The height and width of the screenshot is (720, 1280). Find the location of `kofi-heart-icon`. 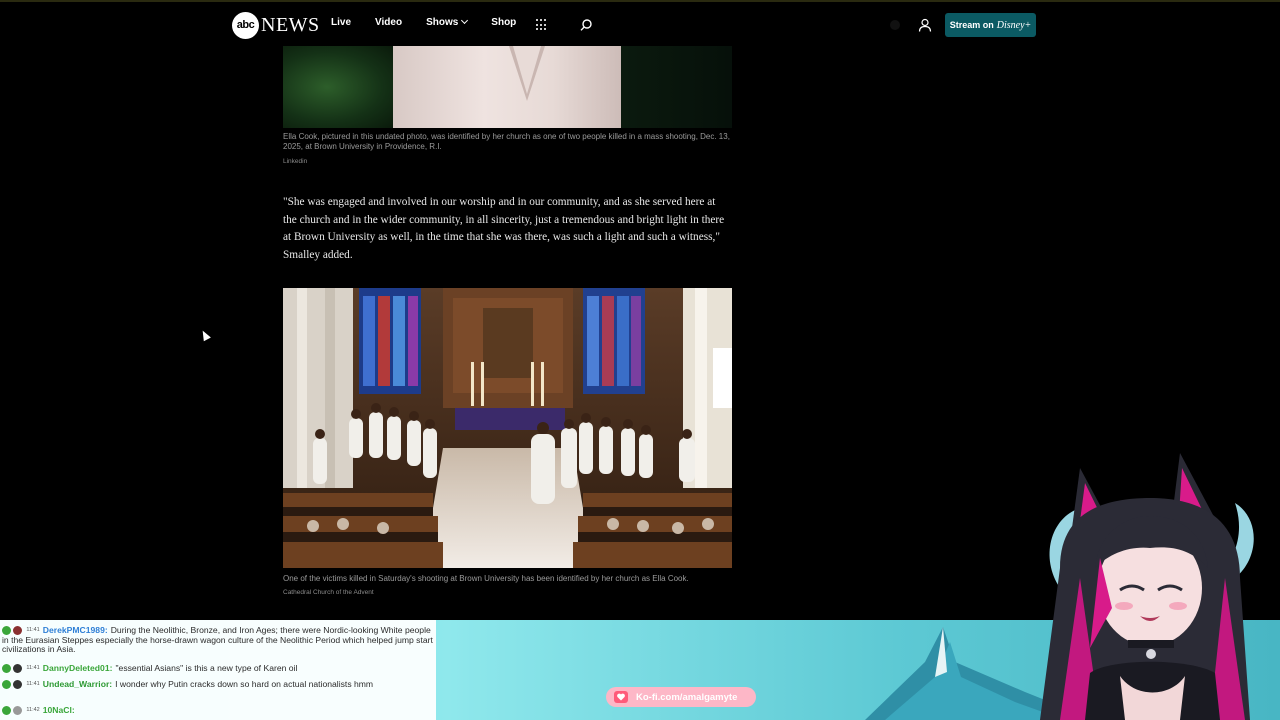

kofi-heart-icon is located at coordinates (621, 697).